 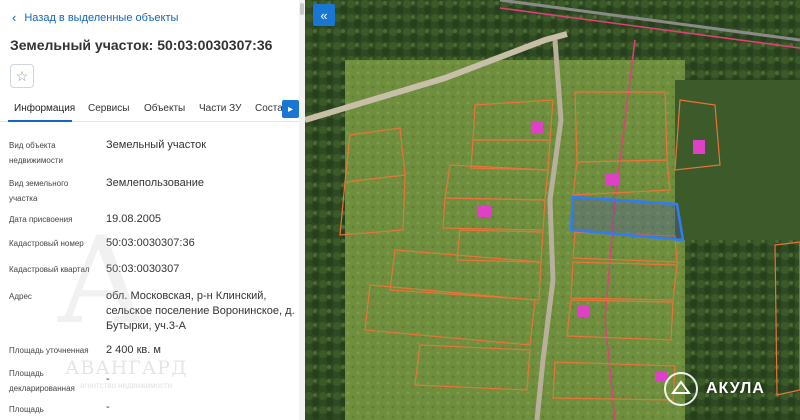 What do you see at coordinates (44, 108) in the screenshot?
I see `tab-information: Информация` at bounding box center [44, 108].